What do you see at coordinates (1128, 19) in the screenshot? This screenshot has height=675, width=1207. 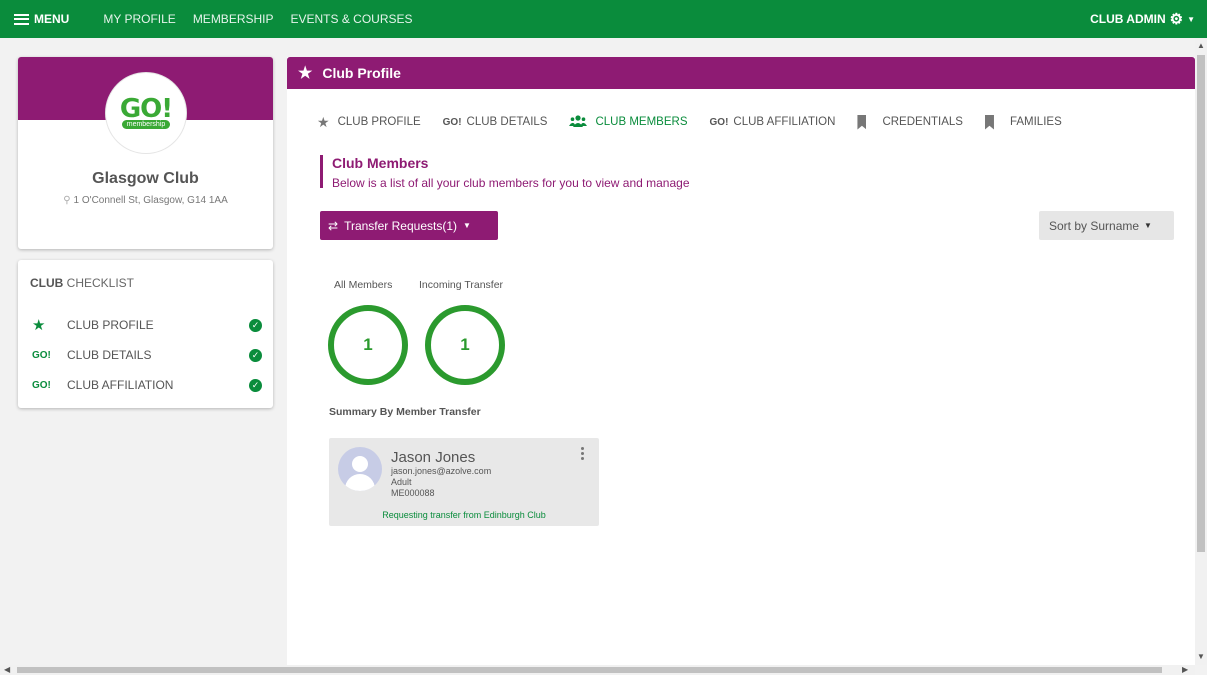 I see `user-label: CLUB ADMIN` at bounding box center [1128, 19].